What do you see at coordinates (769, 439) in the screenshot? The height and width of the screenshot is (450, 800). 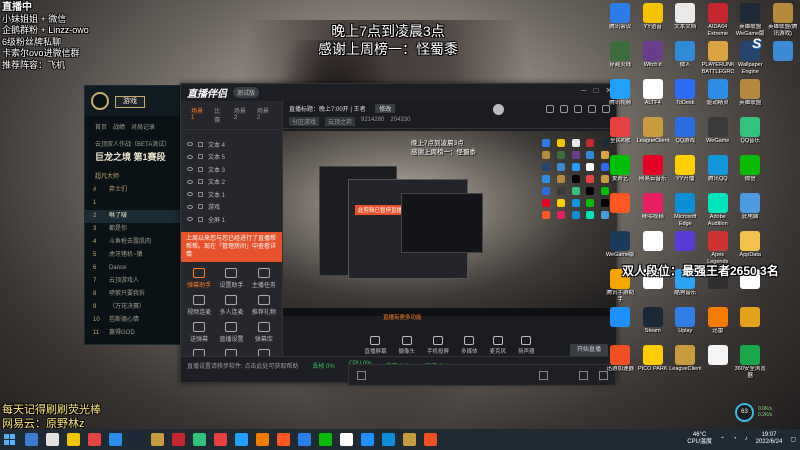 I see `clock: 19:07 2022/6/24` at bounding box center [769, 439].